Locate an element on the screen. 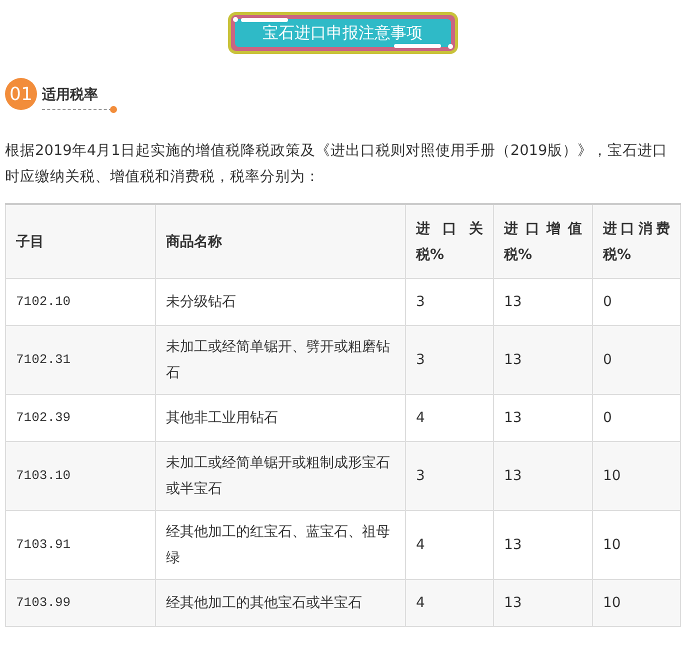 The width and height of the screenshot is (685, 645). column-header: 进口增值税% is located at coordinates (543, 241).